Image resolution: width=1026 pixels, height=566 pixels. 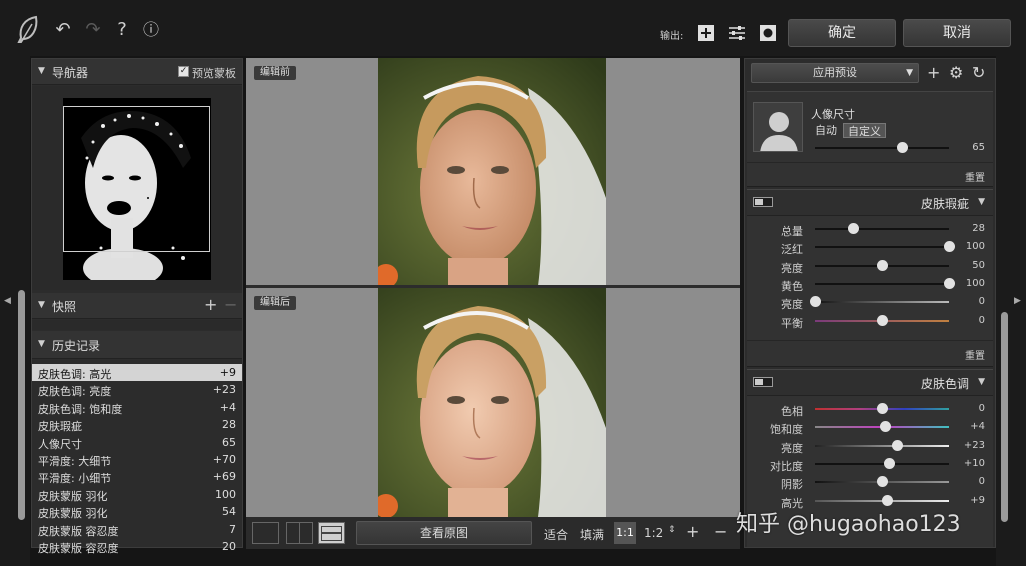 I want to click on single-view-button, so click(x=265, y=533).